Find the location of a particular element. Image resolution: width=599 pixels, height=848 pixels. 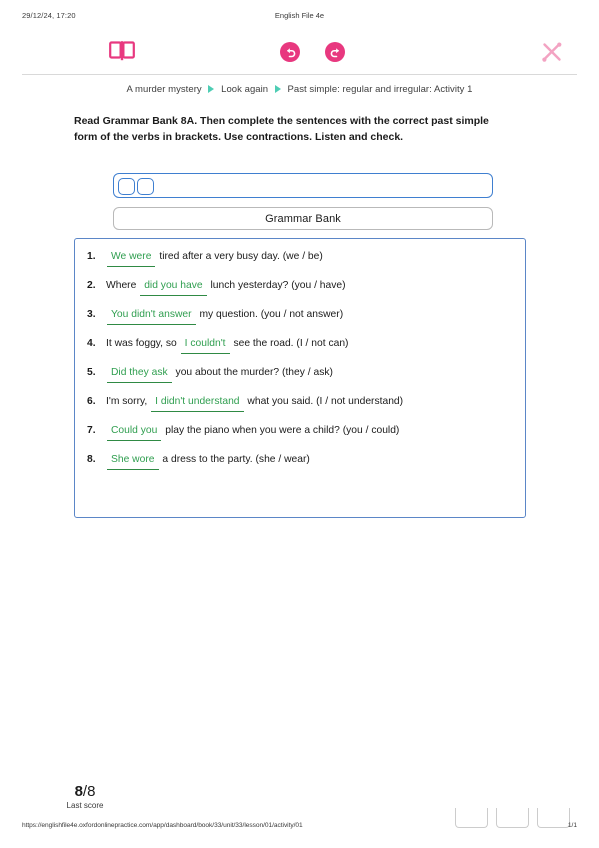

score-value: 8/8 is located at coordinates (85, 792).